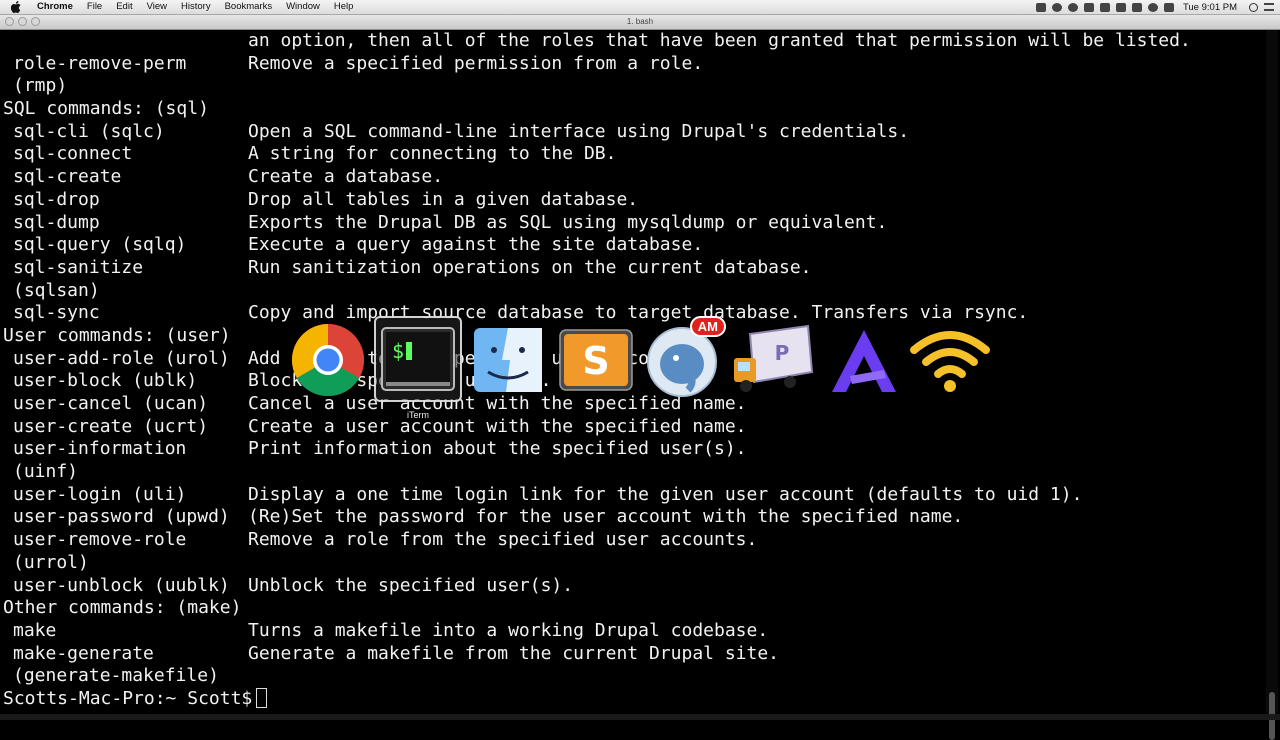 The image size is (1280, 740). What do you see at coordinates (640, 717) in the screenshot?
I see `window-status-bar` at bounding box center [640, 717].